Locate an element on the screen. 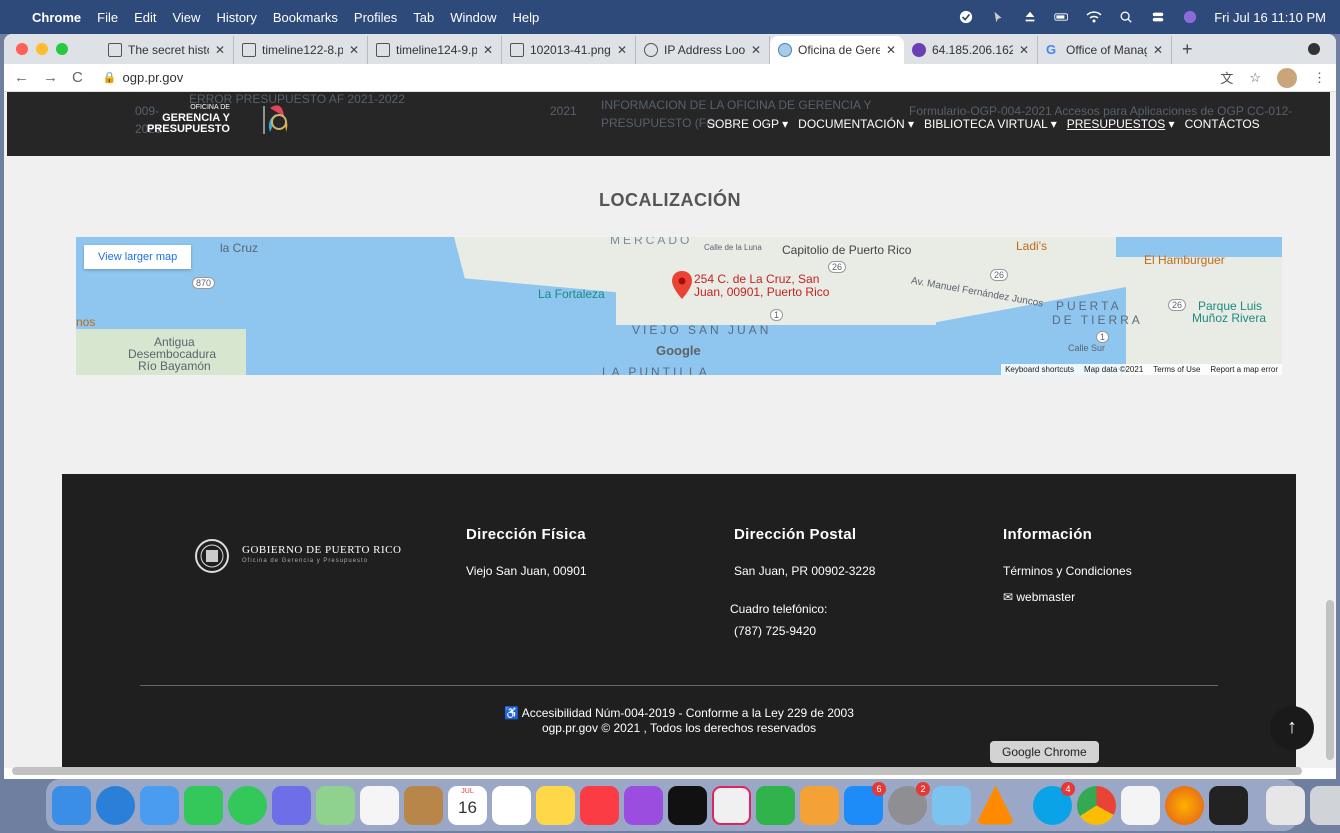 The width and height of the screenshot is (1340, 833). facetime-icon is located at coordinates (203, 805).